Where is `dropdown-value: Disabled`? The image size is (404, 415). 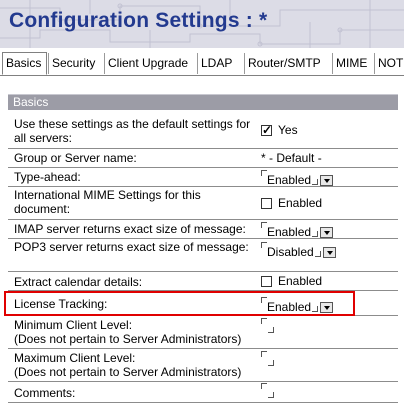 dropdown-value: Disabled is located at coordinates (290, 252).